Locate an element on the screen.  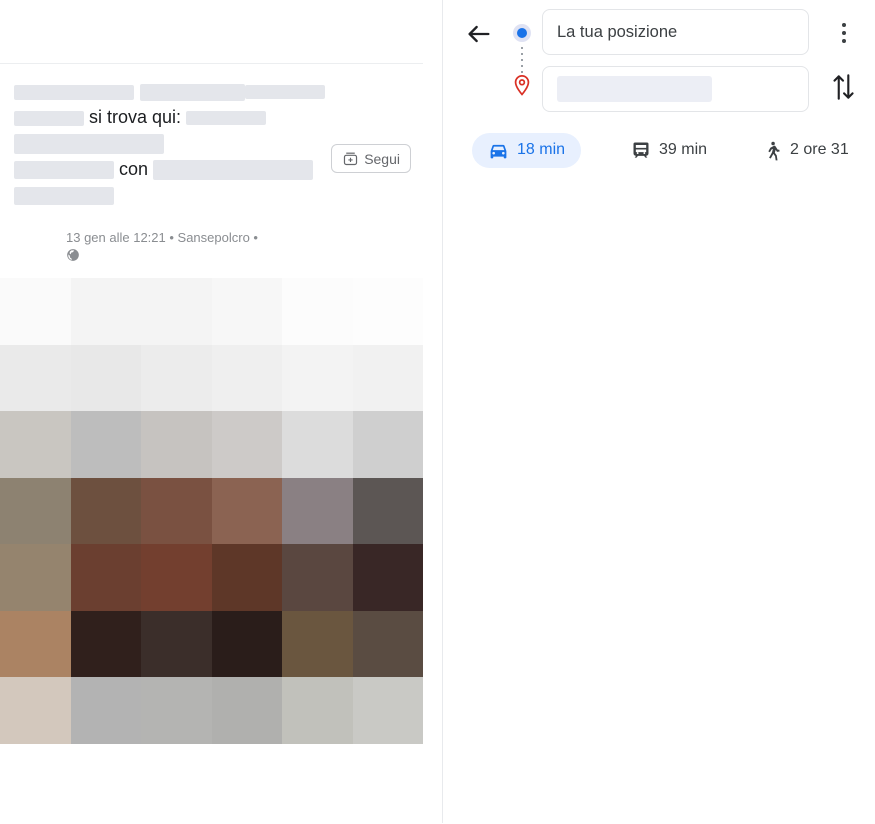
destination-pin-icon is located at coordinates (522, 87).